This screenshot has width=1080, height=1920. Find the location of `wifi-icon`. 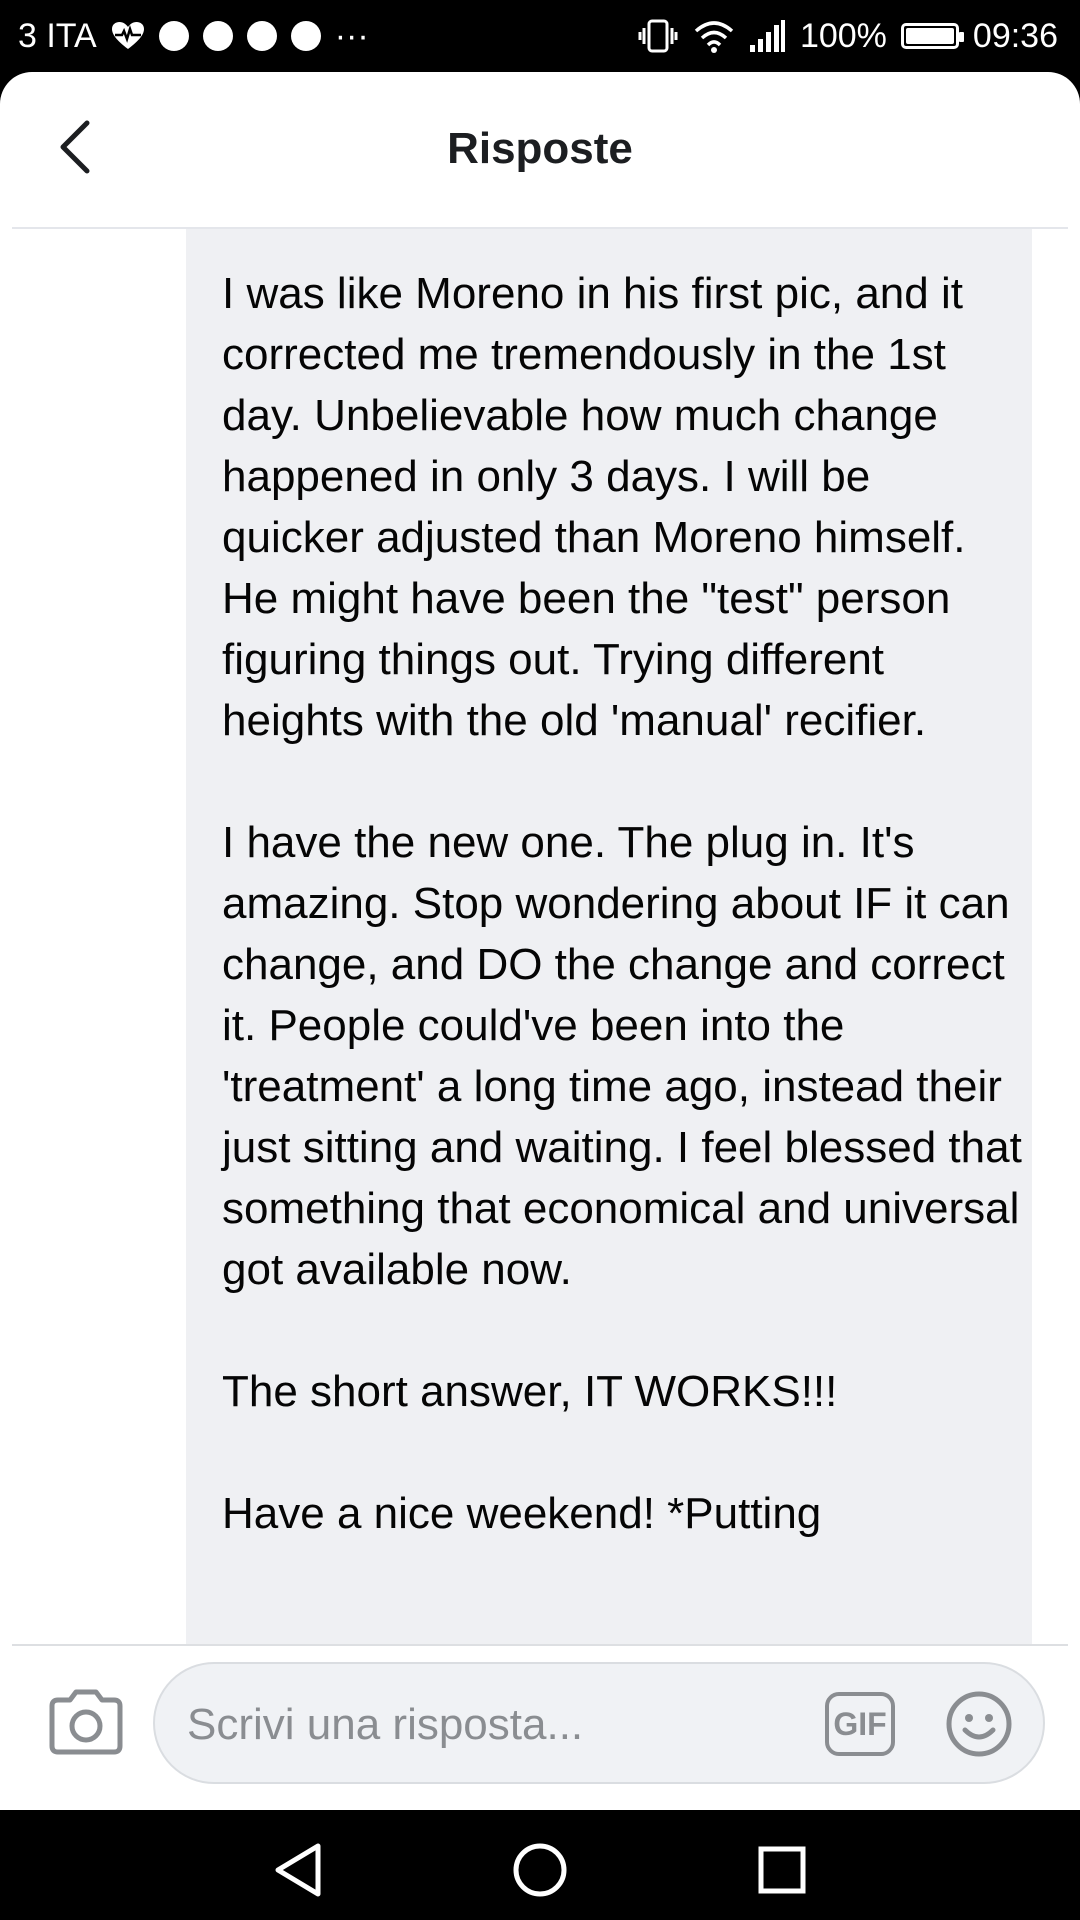

wifi-icon is located at coordinates (714, 36).